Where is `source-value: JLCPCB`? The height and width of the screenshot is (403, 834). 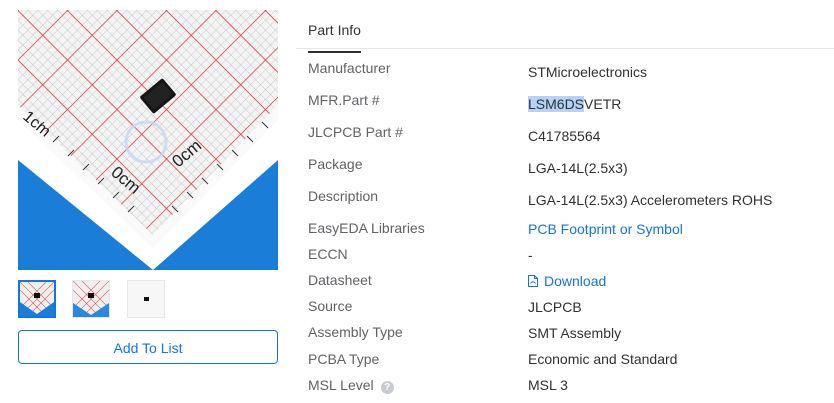 source-value: JLCPCB is located at coordinates (555, 307).